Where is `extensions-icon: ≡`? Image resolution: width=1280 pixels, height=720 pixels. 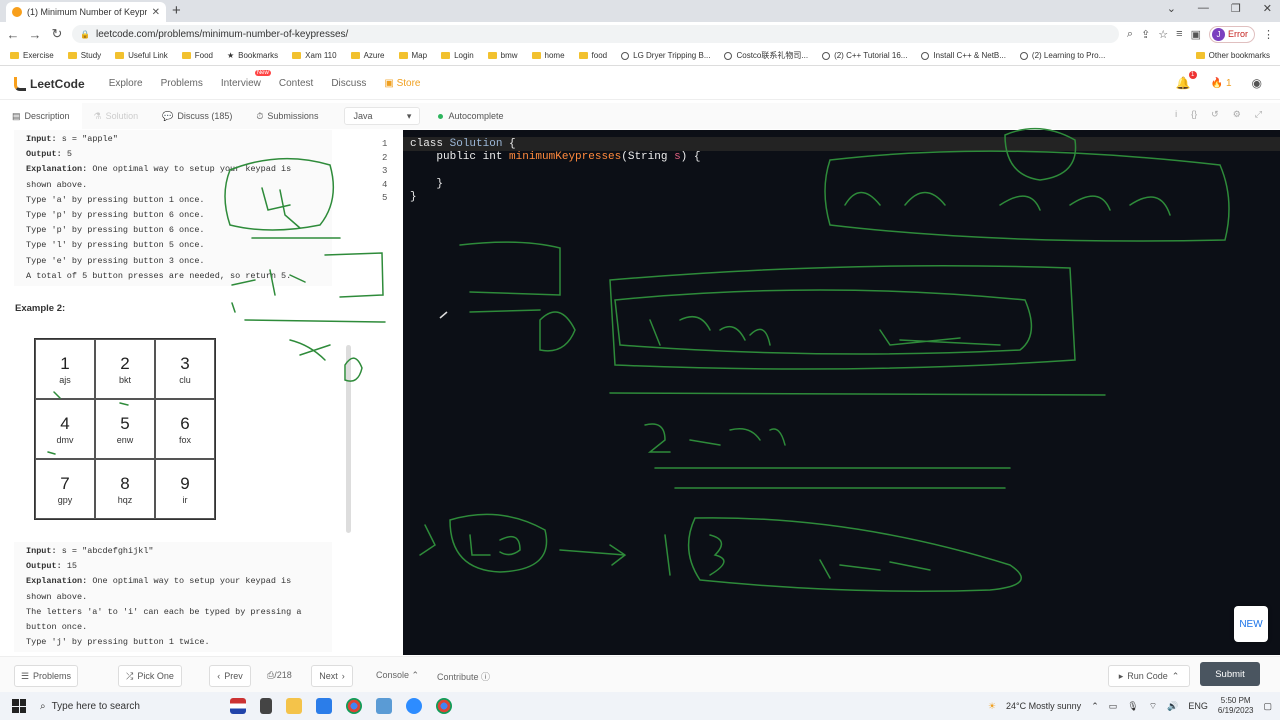 extensions-icon: ≡ is located at coordinates (1179, 34).